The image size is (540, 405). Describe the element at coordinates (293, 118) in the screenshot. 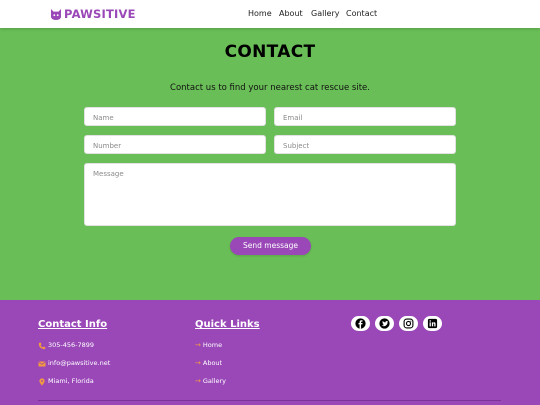

I see `email-field-placeholder: Email` at that location.